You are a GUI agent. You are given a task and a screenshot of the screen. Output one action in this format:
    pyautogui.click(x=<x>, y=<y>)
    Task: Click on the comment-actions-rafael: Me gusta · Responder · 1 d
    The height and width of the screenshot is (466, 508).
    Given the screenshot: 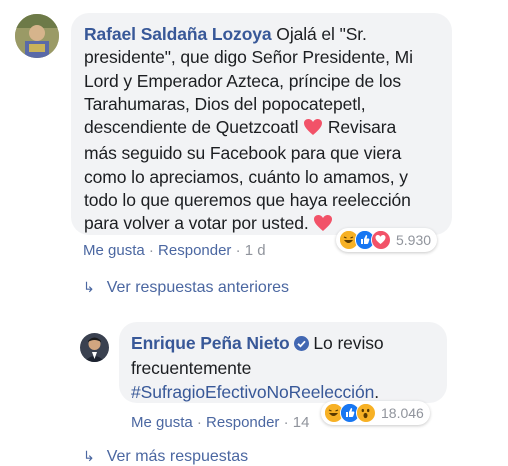 What is the action you would take?
    pyautogui.click(x=174, y=250)
    